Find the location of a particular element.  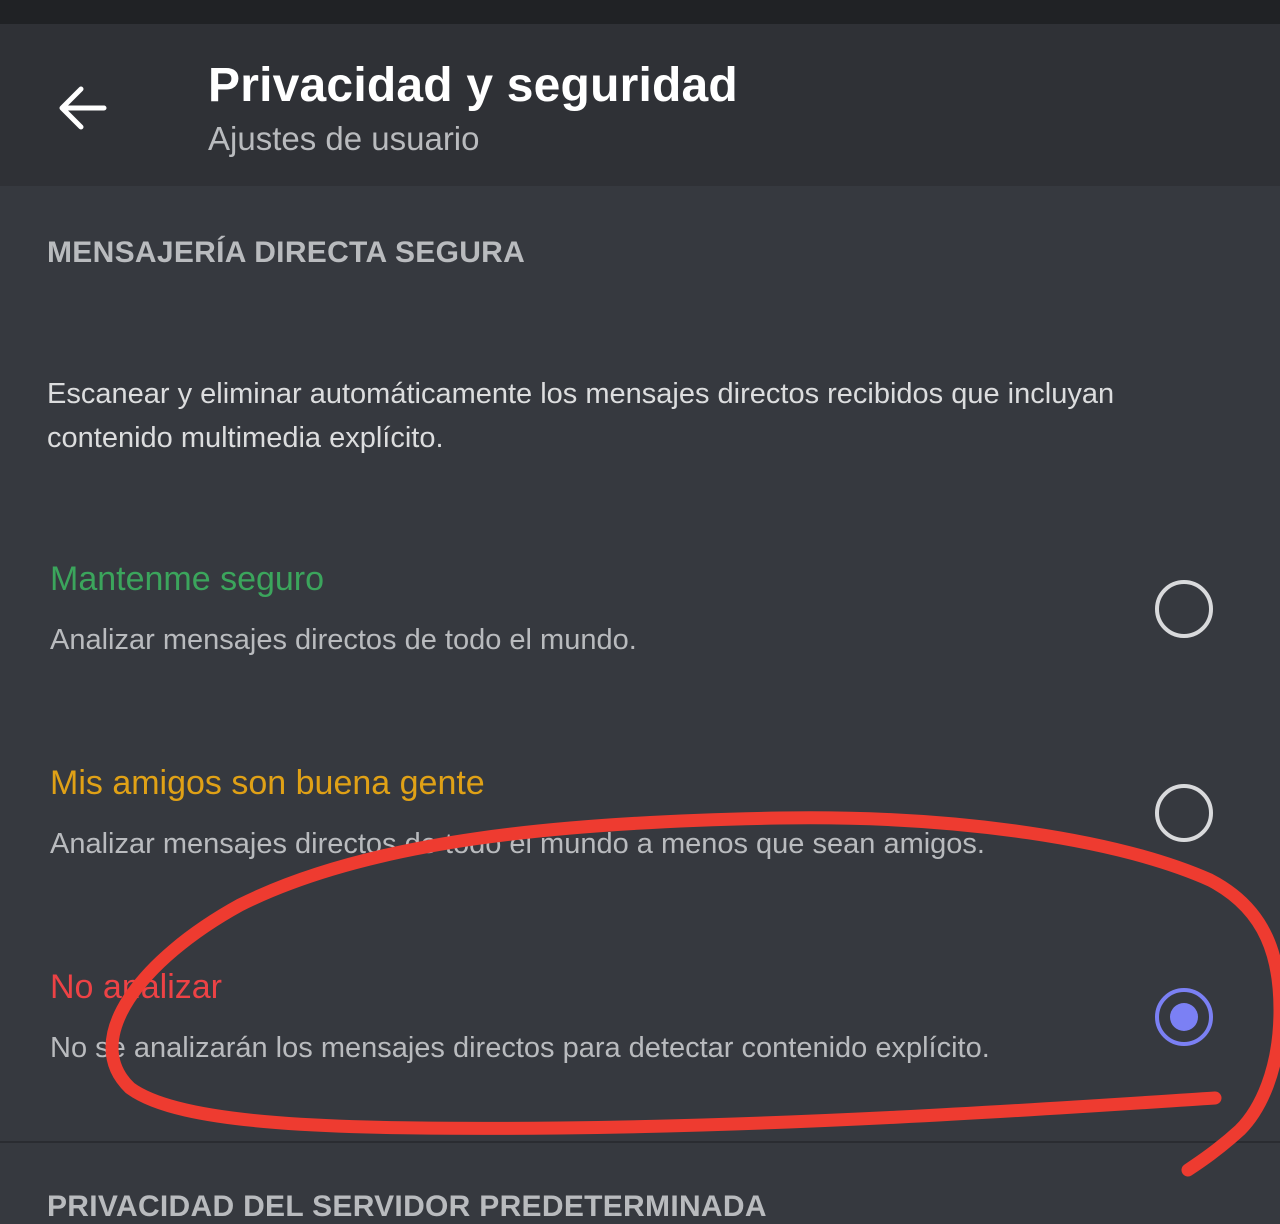

page-subtitle: Ajustes de usuario is located at coordinates (344, 138).